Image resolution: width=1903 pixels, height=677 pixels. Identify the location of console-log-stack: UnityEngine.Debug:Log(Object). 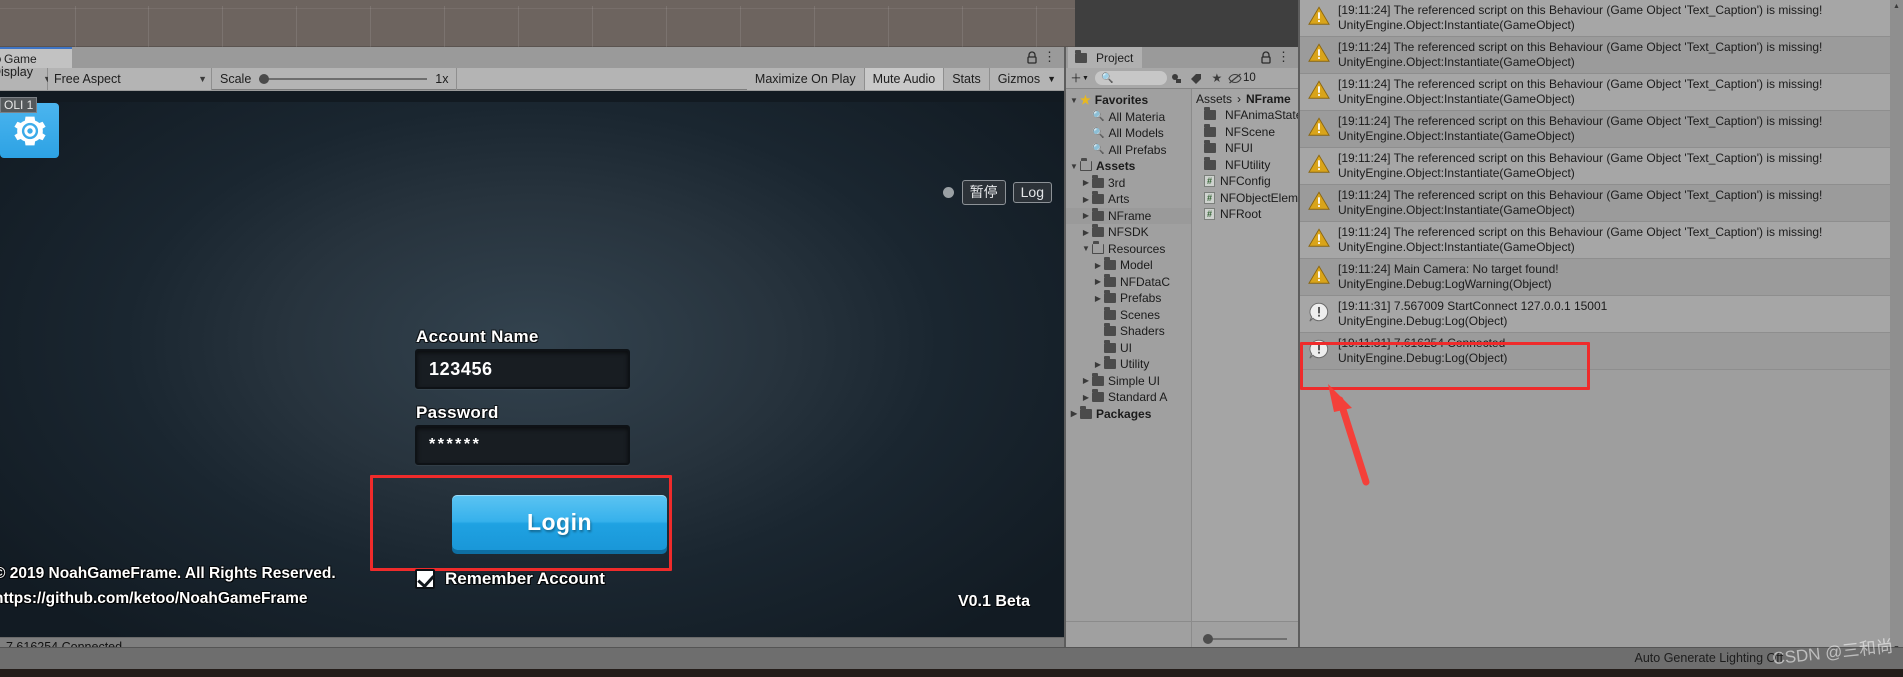
(1423, 358).